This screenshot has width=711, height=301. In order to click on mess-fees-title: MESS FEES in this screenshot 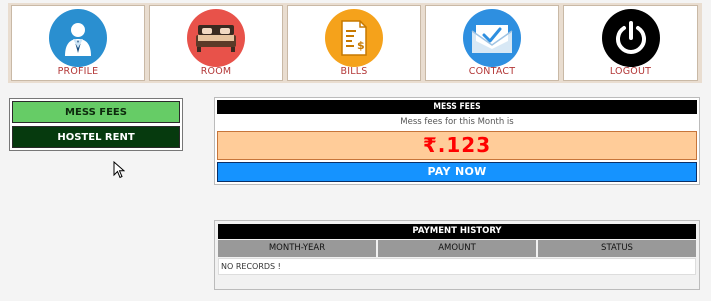, I will do `click(457, 107)`.